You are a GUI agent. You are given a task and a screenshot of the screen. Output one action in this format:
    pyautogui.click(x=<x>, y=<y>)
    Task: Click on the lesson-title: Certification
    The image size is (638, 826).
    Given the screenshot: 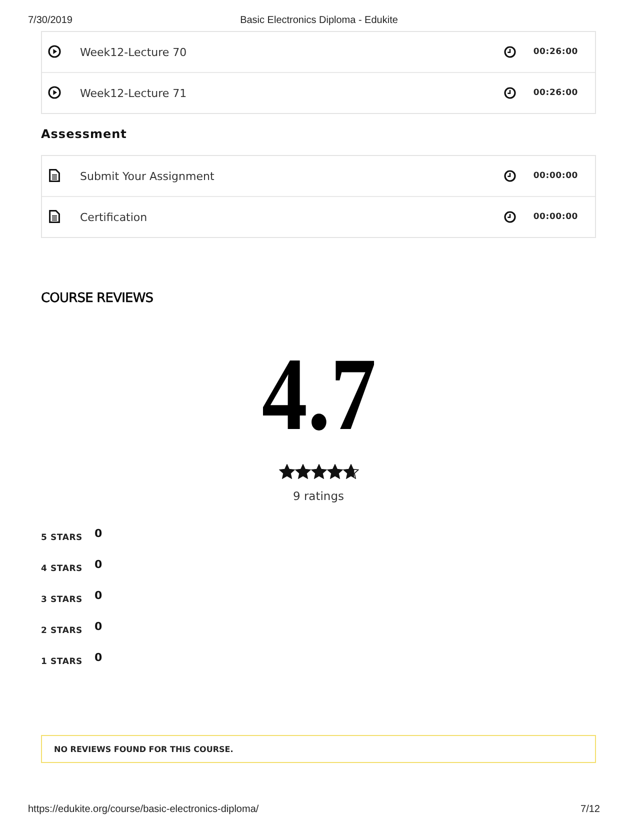 What is the action you would take?
    pyautogui.click(x=292, y=217)
    